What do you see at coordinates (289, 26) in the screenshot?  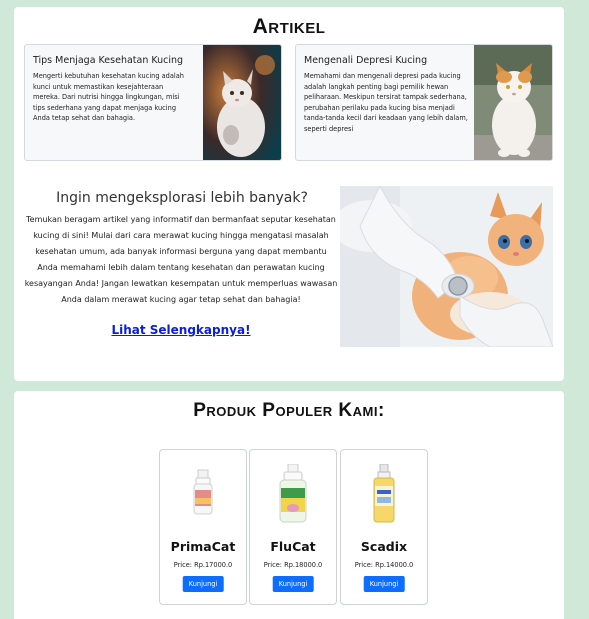 I see `articles-section-title: Artikel` at bounding box center [289, 26].